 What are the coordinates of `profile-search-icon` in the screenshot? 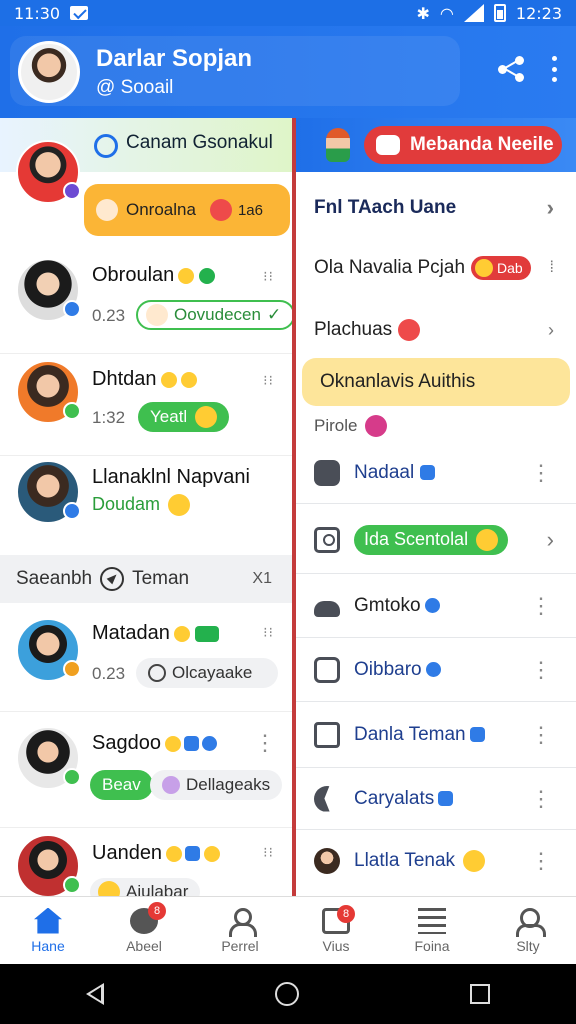 It's located at (530, 922).